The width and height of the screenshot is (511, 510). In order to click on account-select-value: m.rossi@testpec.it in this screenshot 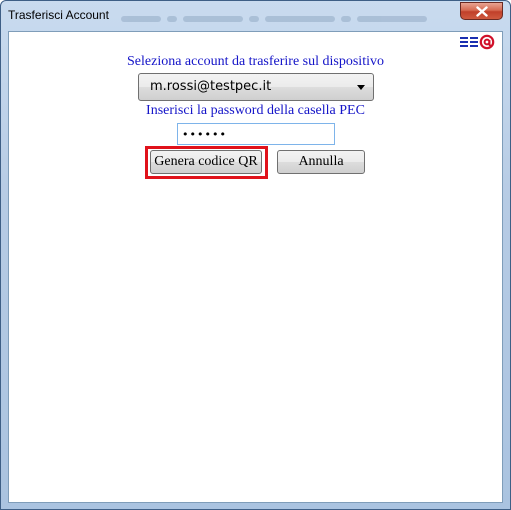, I will do `click(211, 86)`.